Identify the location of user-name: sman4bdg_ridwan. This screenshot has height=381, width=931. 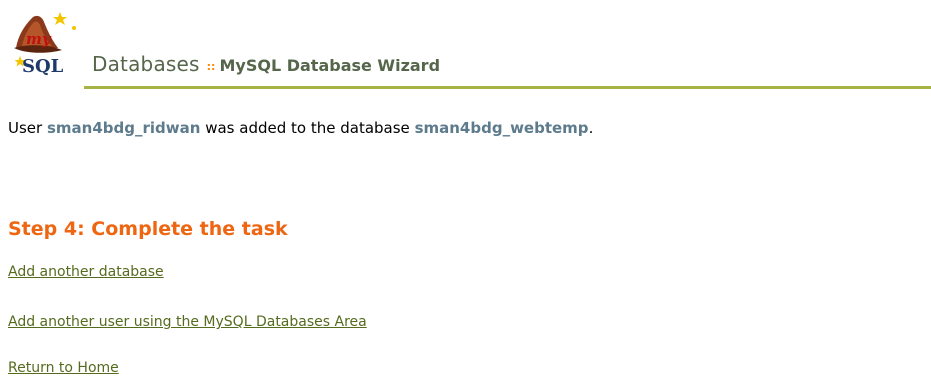
(123, 128).